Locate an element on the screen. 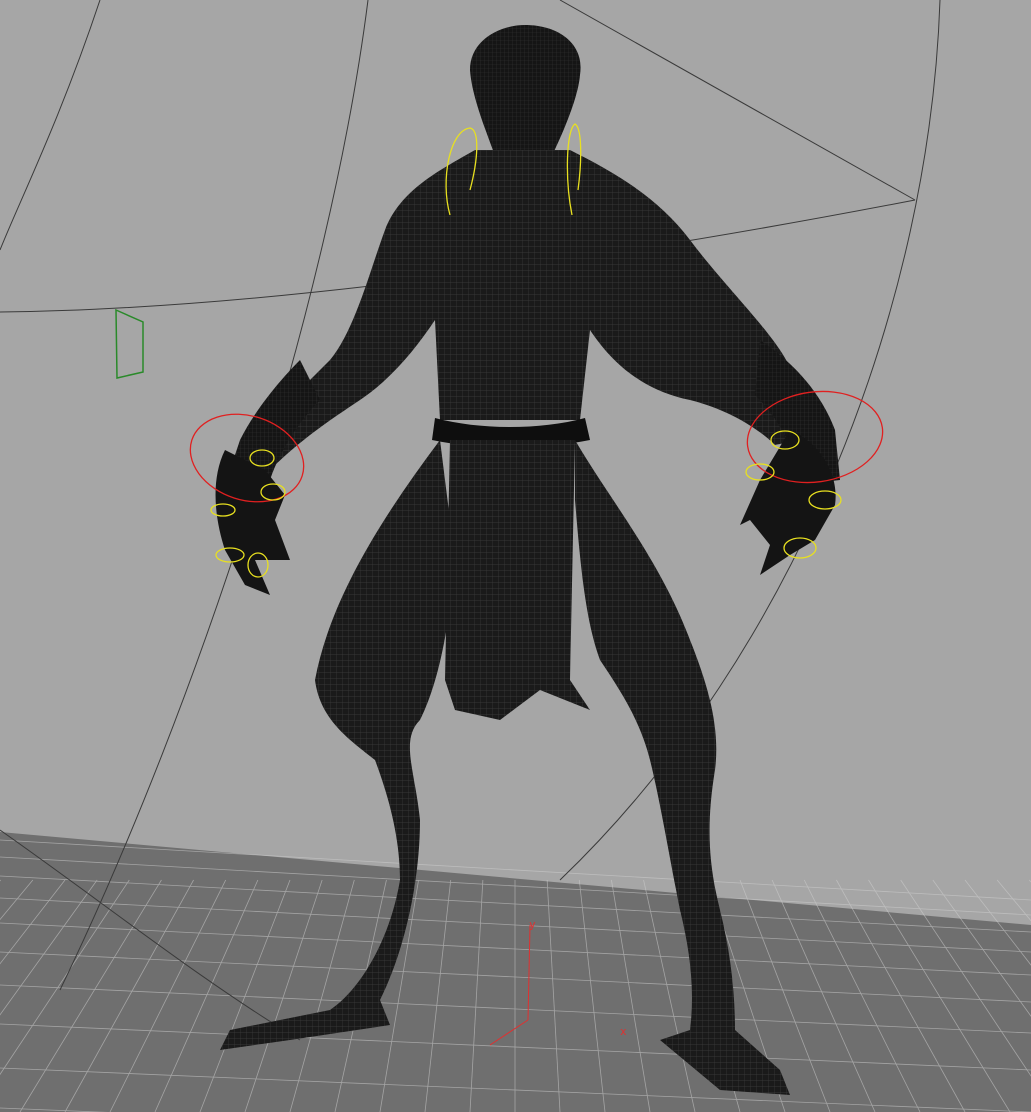 Image resolution: width=1031 pixels, height=1112 pixels. x-axis-label: x is located at coordinates (623, 1031).